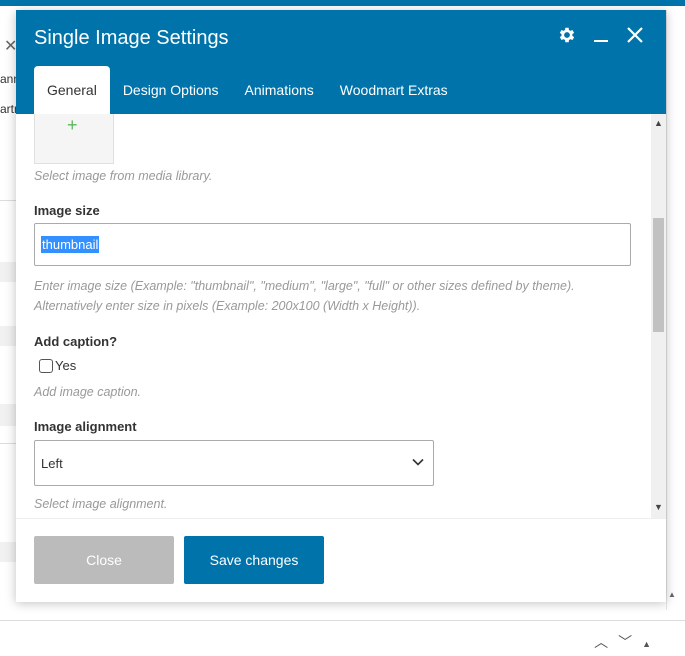 This screenshot has height=656, width=685. I want to click on image-size-value: thumbnail, so click(70, 244).